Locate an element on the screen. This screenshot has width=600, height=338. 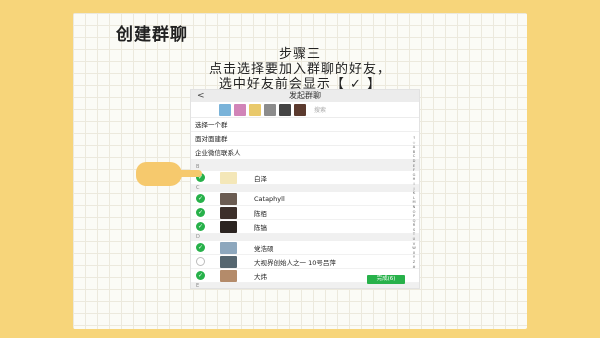
top-bar: < 发起群聊 is located at coordinates (305, 96).